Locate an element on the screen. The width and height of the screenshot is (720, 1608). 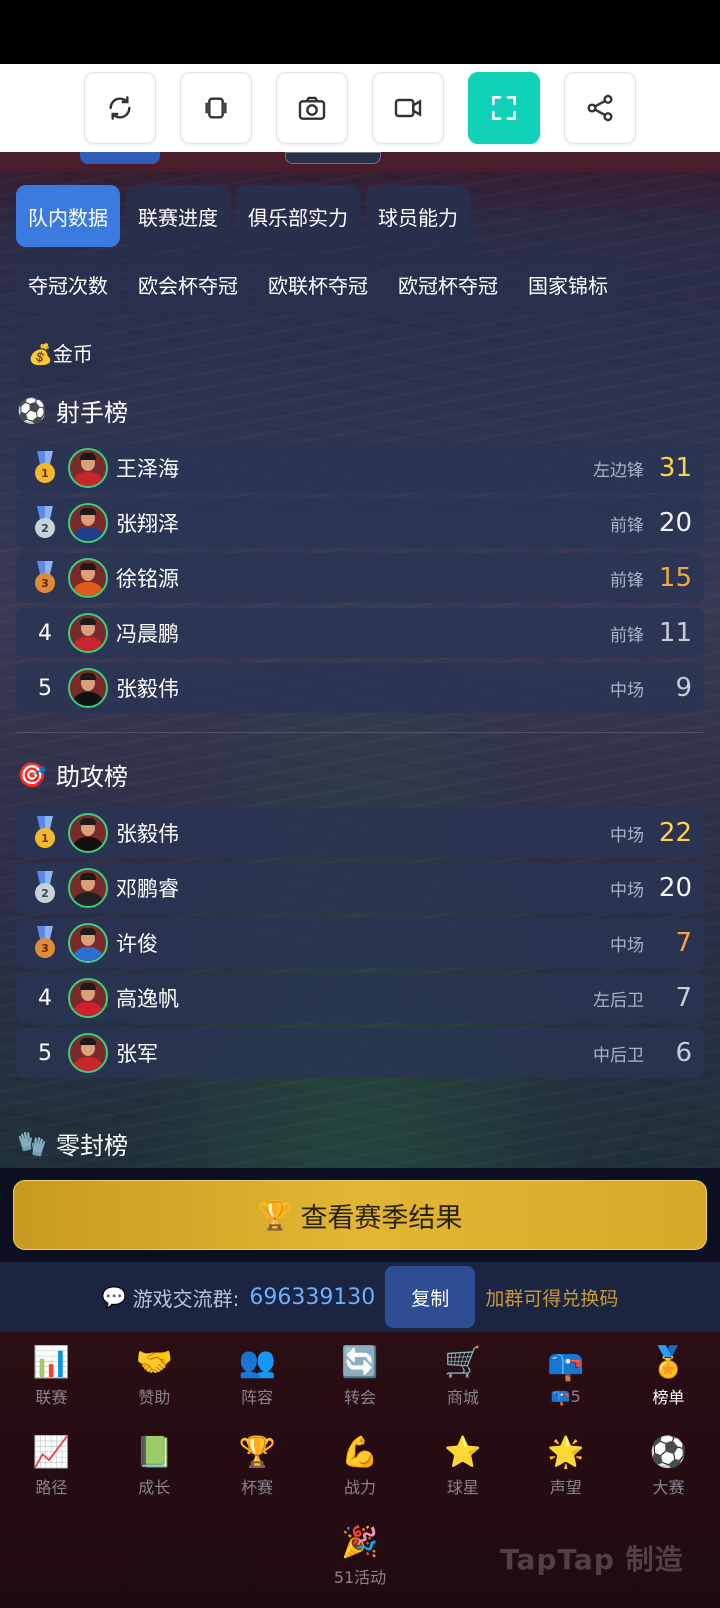
medal-rank: 2 is located at coordinates (45, 528).